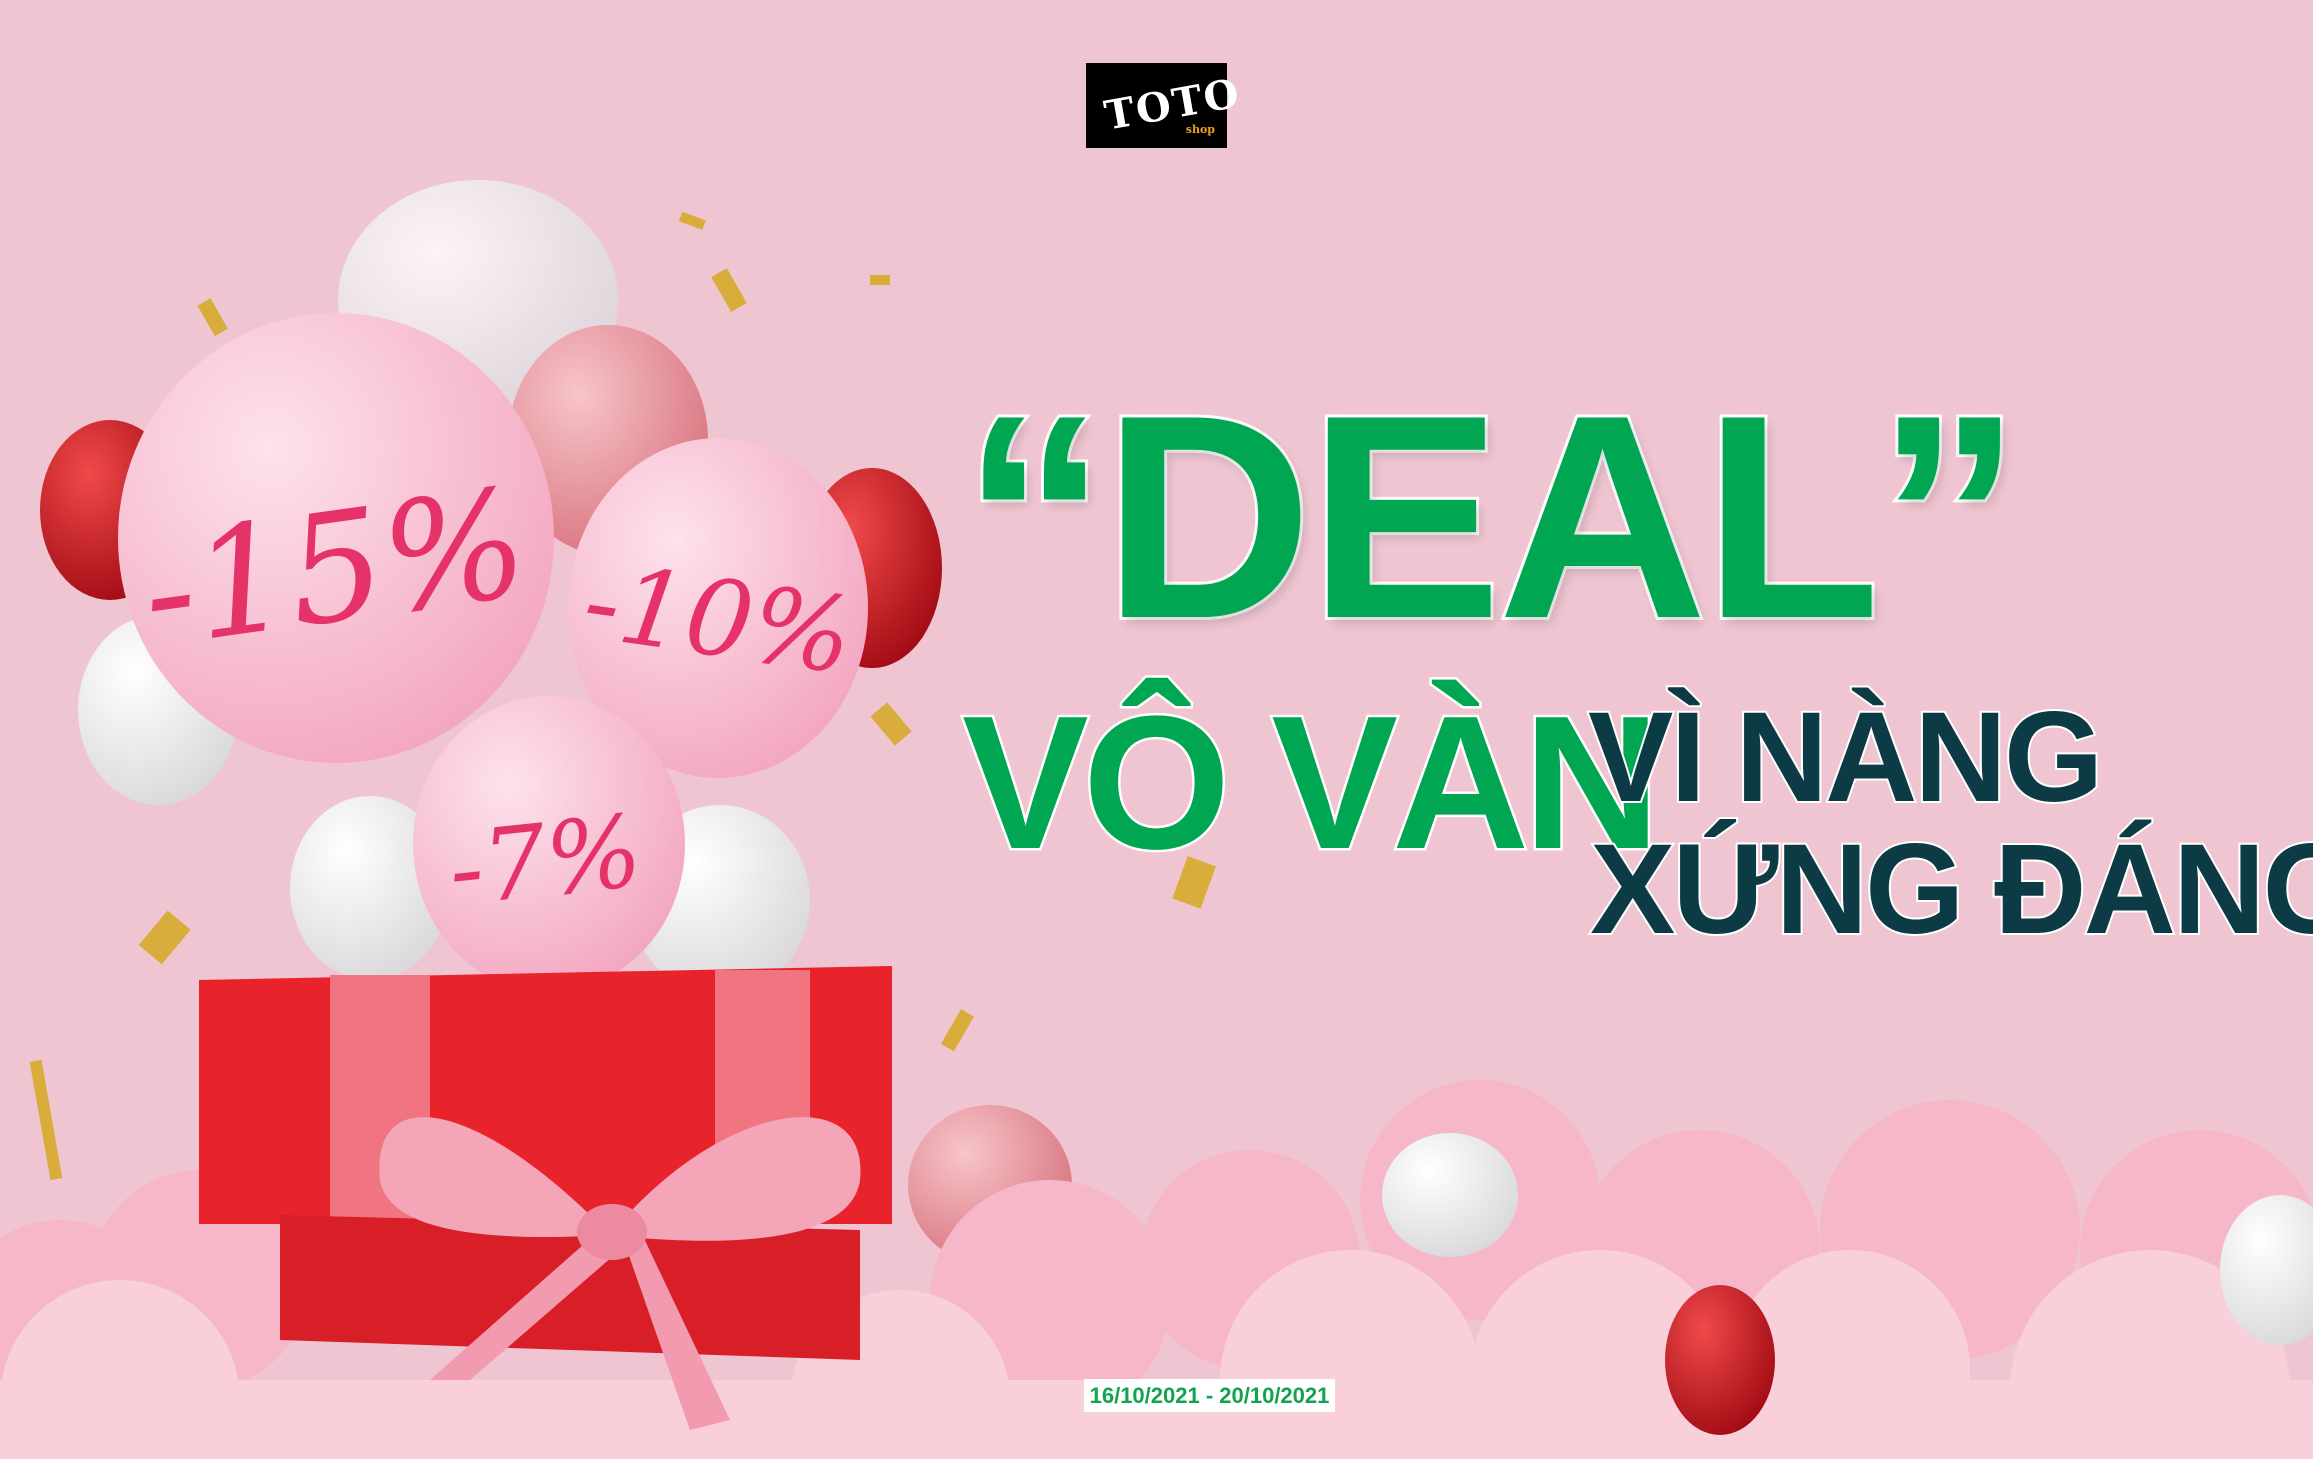  I want to click on balloon-15-percent: -15%, so click(336, 538).